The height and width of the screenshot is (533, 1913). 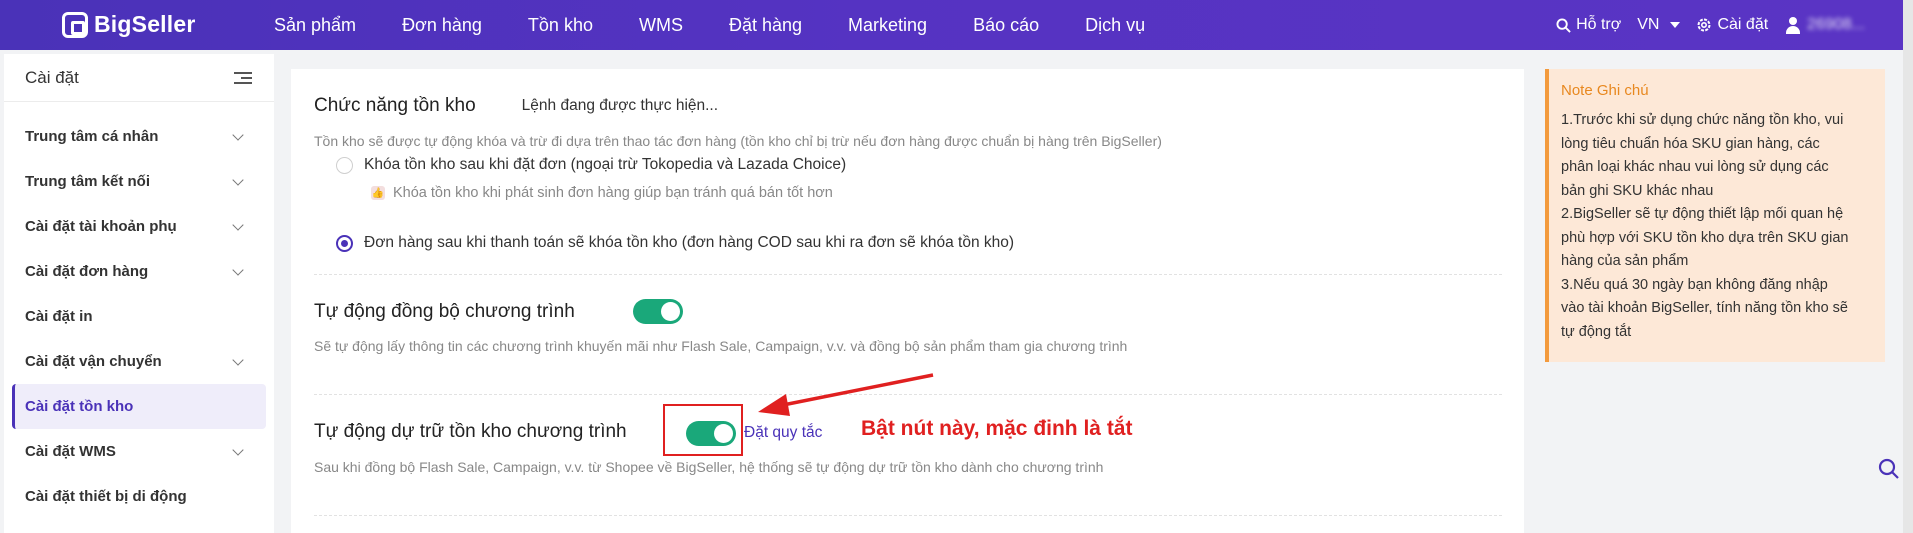 I want to click on sidebar-item-connection-center: Trung tâm kết nối, so click(x=139, y=181).